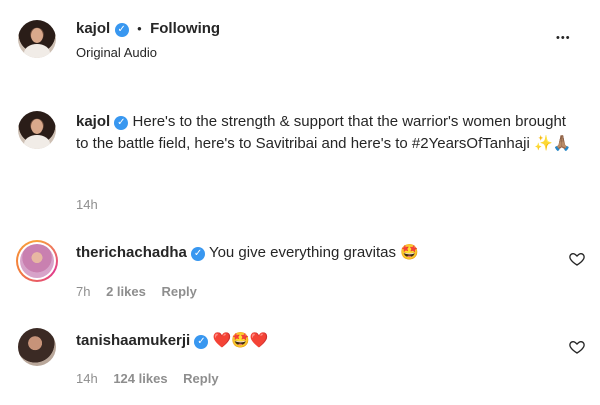 Image resolution: width=600 pixels, height=405 pixels. I want to click on caption-avatar, so click(37, 130).